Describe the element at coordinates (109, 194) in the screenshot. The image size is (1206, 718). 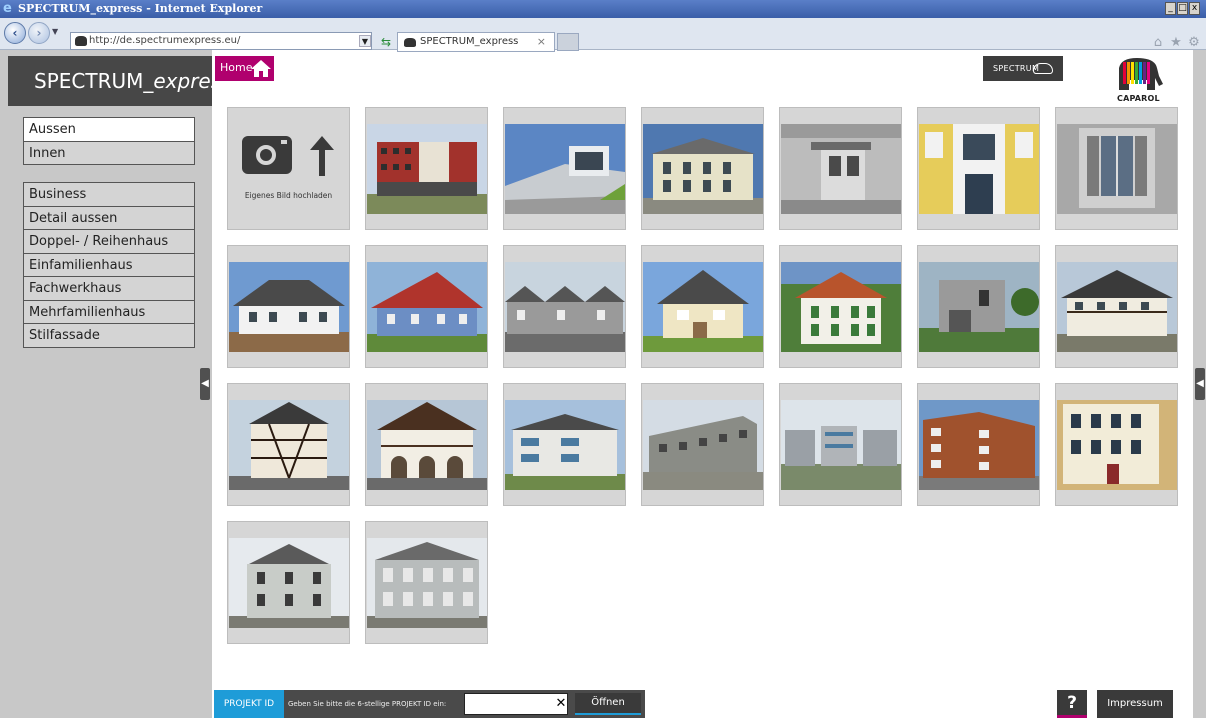
I see `sidebar-item-business: Business` at that location.